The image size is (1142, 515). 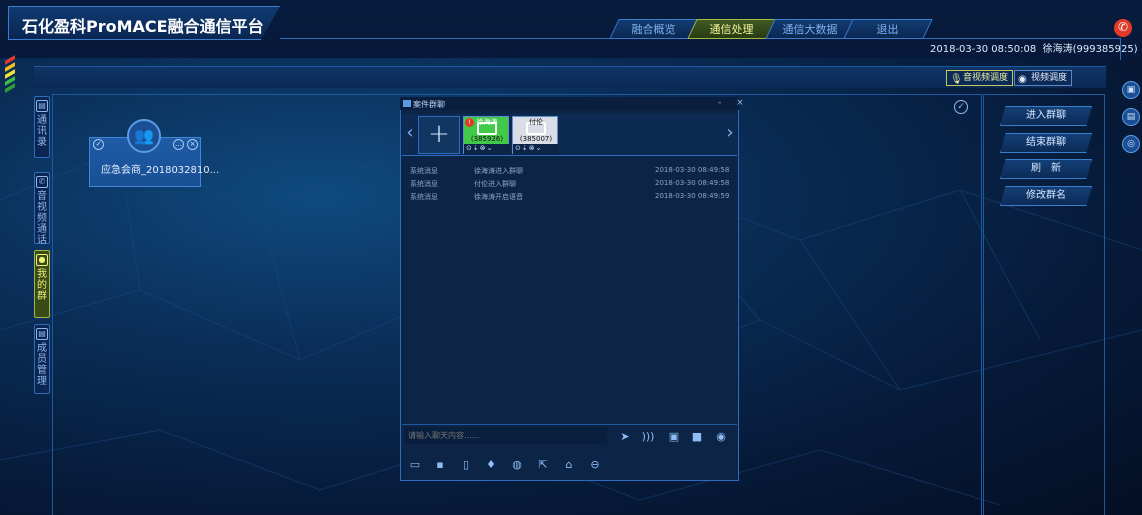 I want to click on list-item: 系统消息 徐海涛开启语音 2018-03-30 08:49:59, so click(x=570, y=196).